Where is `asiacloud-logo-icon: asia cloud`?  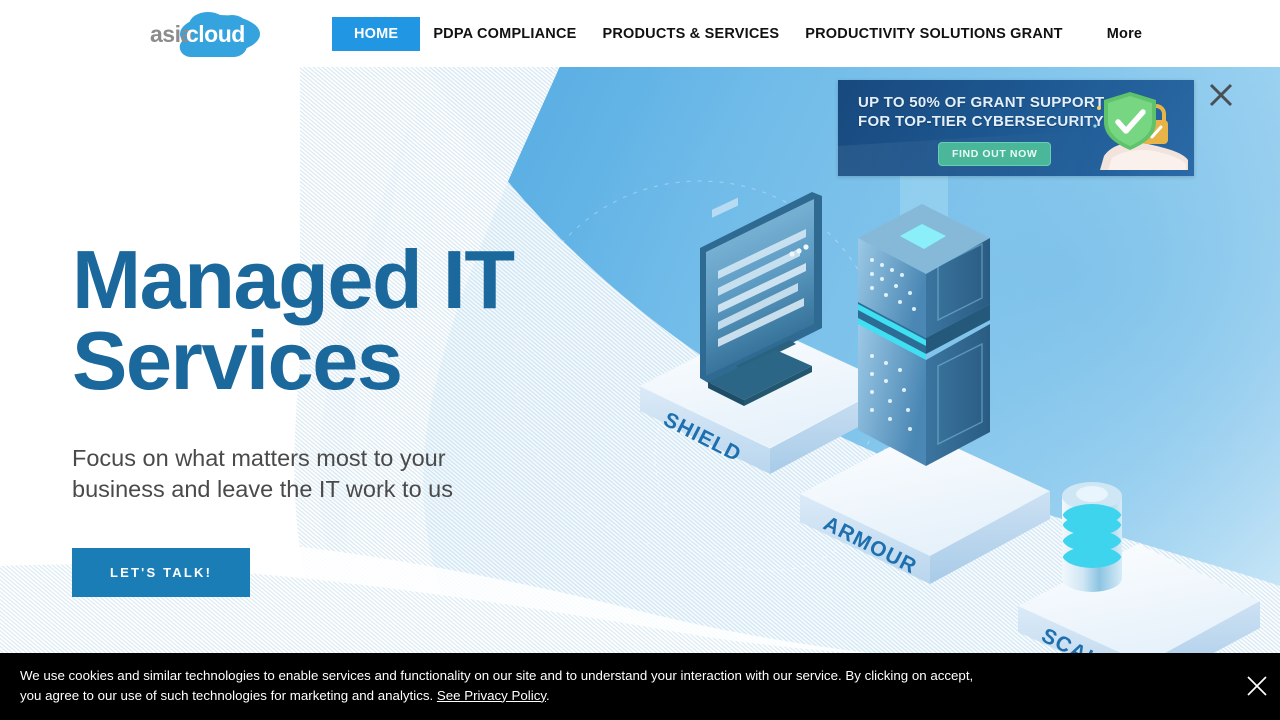
asiacloud-logo-icon: asia cloud is located at coordinates (205, 34).